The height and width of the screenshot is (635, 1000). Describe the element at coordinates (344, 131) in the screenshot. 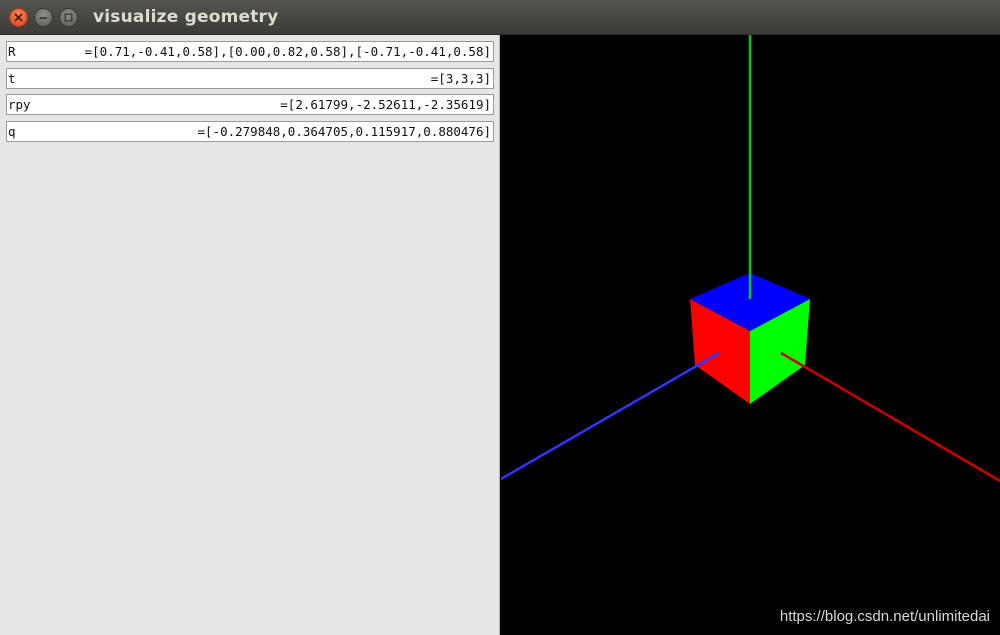

I see `field-value: =[-0.279848,0.364705,0.115917,0.880476]` at that location.